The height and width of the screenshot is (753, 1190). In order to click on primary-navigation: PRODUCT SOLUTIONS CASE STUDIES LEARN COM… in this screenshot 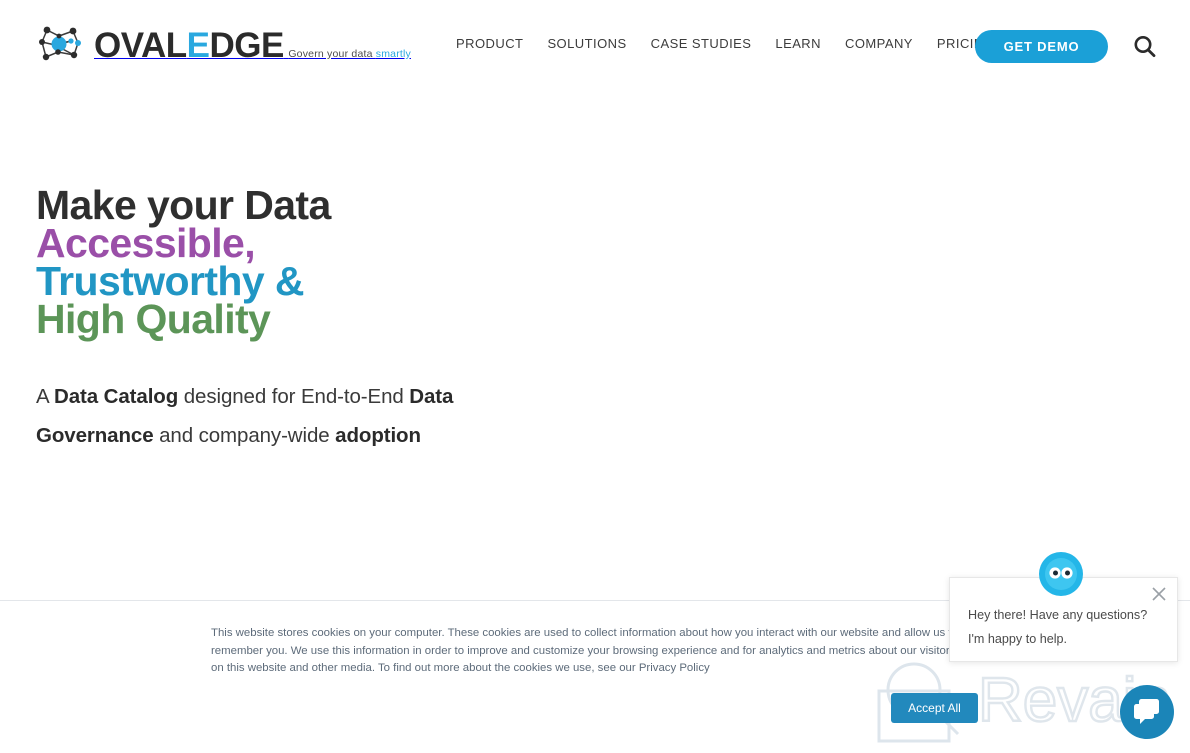, I will do `click(725, 43)`.